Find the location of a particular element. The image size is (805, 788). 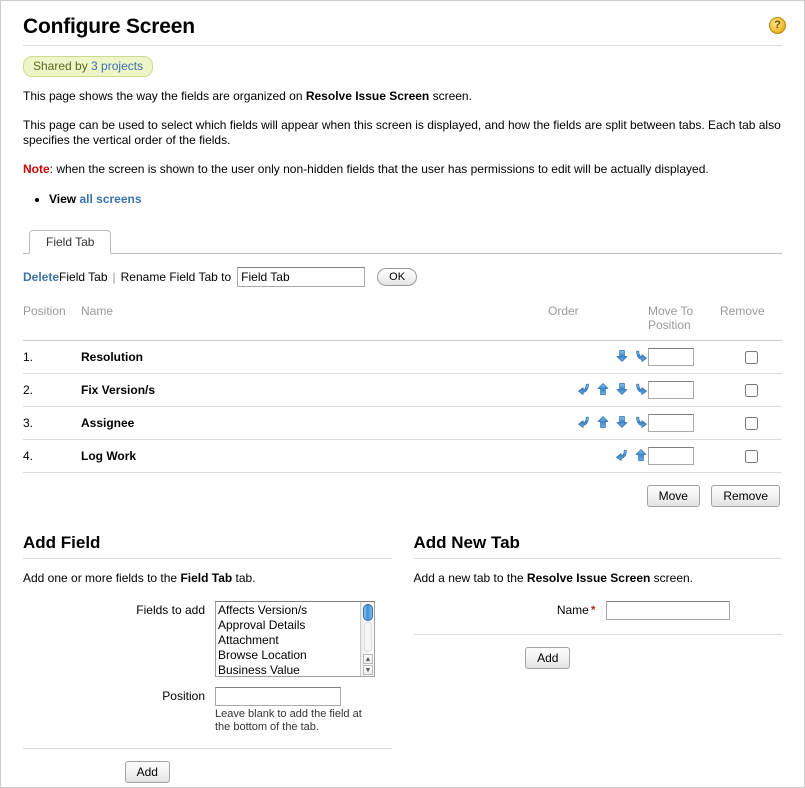

add-new-tab-heading: Add New Tab is located at coordinates (466, 542).